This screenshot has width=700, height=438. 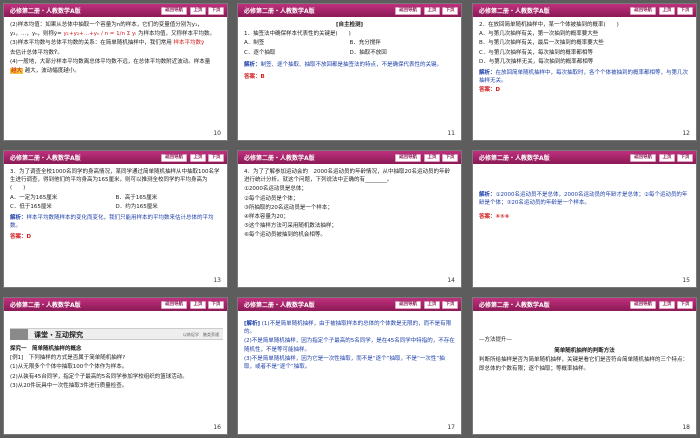 I want to click on section-marker-icon, so click(x=19, y=334).